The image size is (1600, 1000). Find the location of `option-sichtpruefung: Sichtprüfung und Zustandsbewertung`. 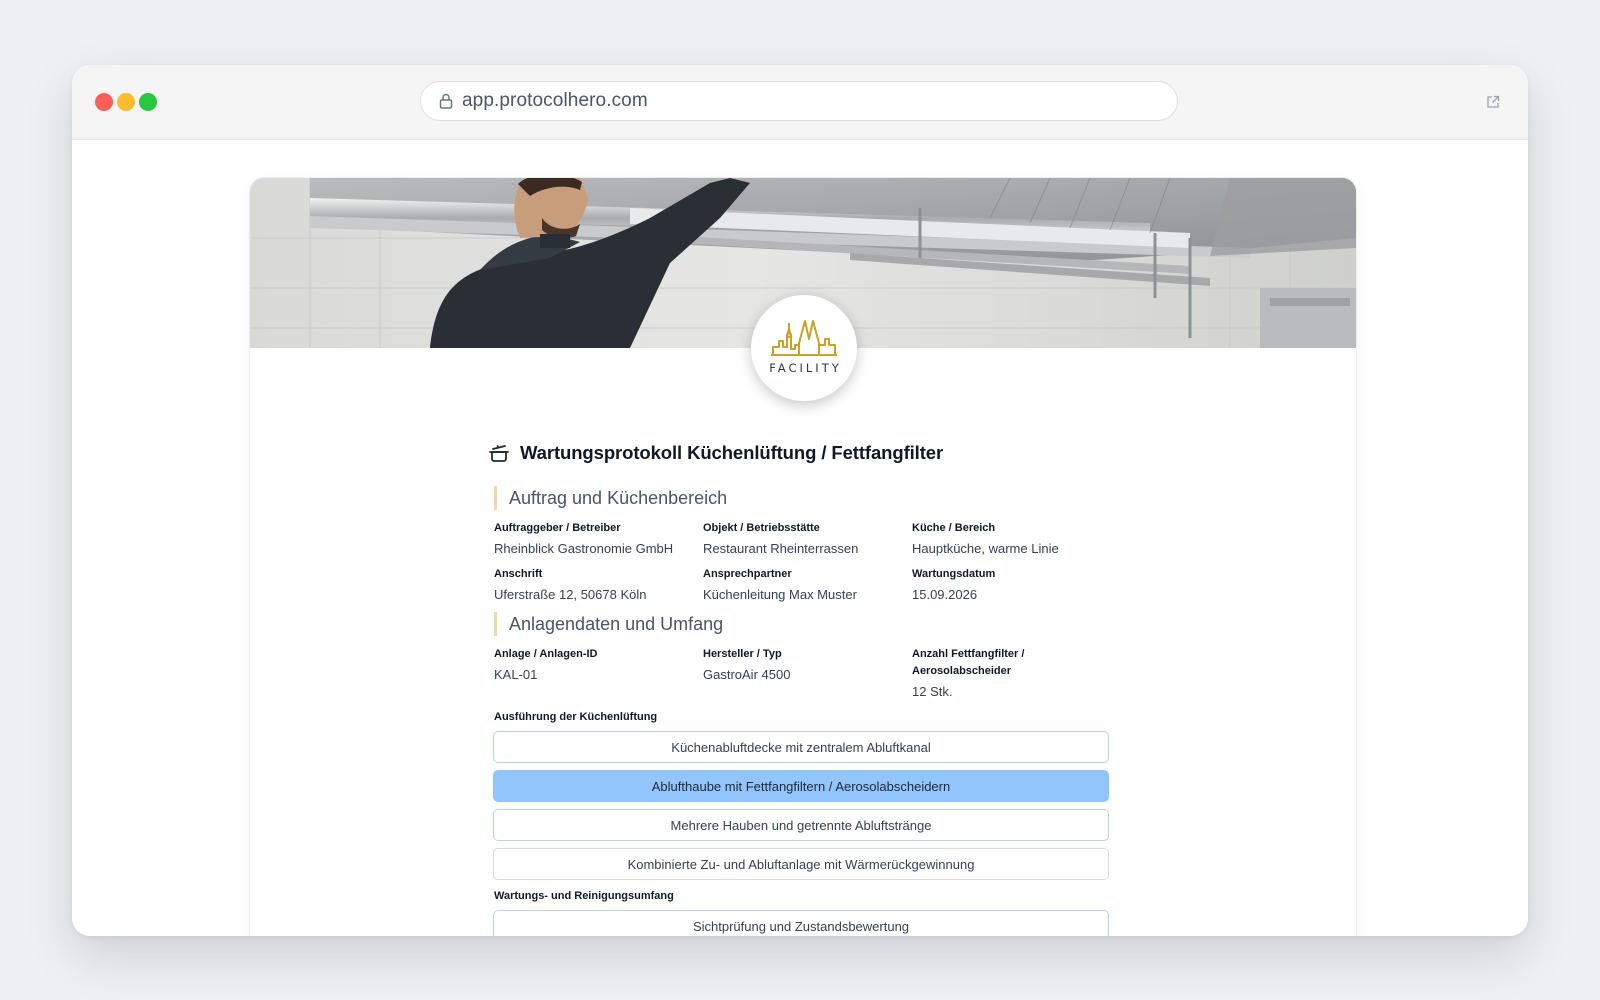

option-sichtpruefung: Sichtprüfung und Zustandsbewertung is located at coordinates (801, 923).